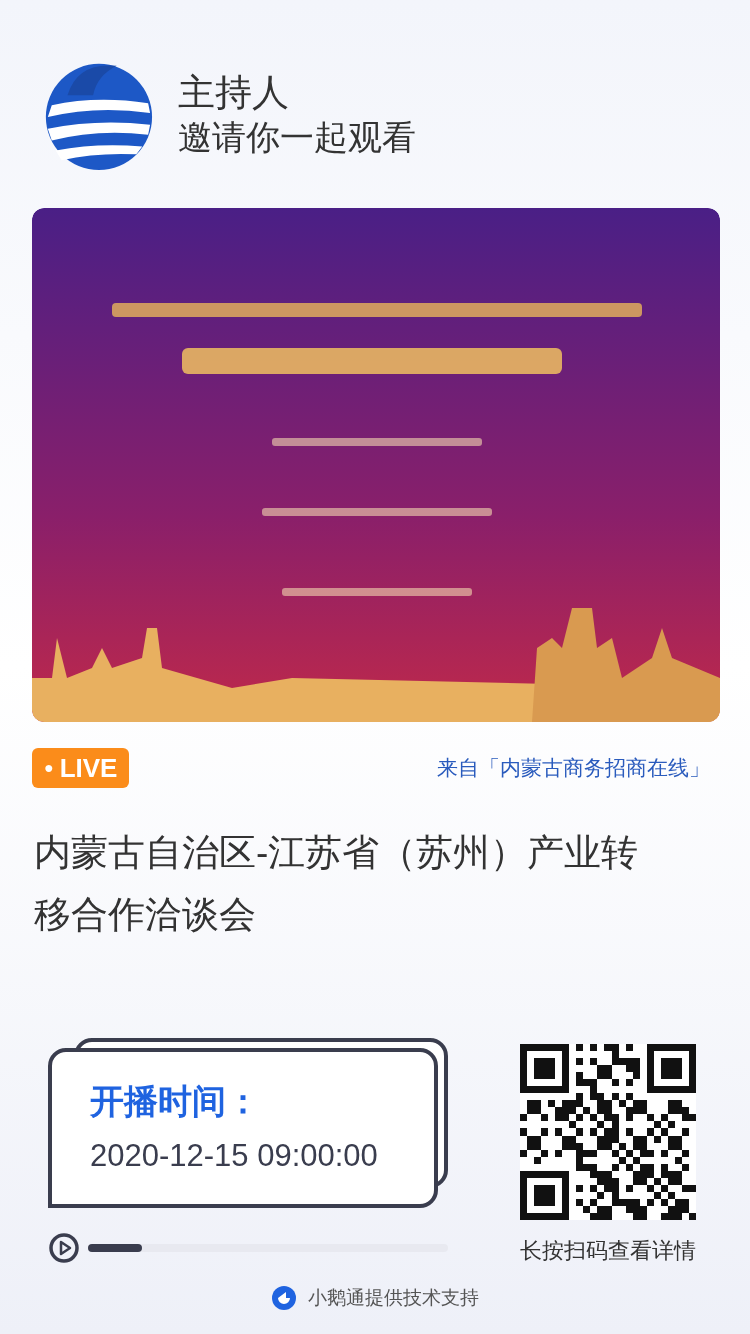 This screenshot has width=750, height=1334. What do you see at coordinates (608, 1251) in the screenshot?
I see `qr-caption: 长按扫码查看详情` at bounding box center [608, 1251].